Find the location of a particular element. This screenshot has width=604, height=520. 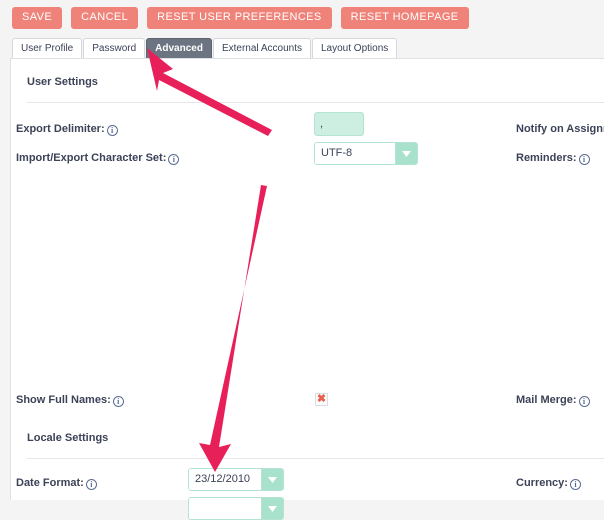

date-format-label: Date Format: i is located at coordinates (56, 483).